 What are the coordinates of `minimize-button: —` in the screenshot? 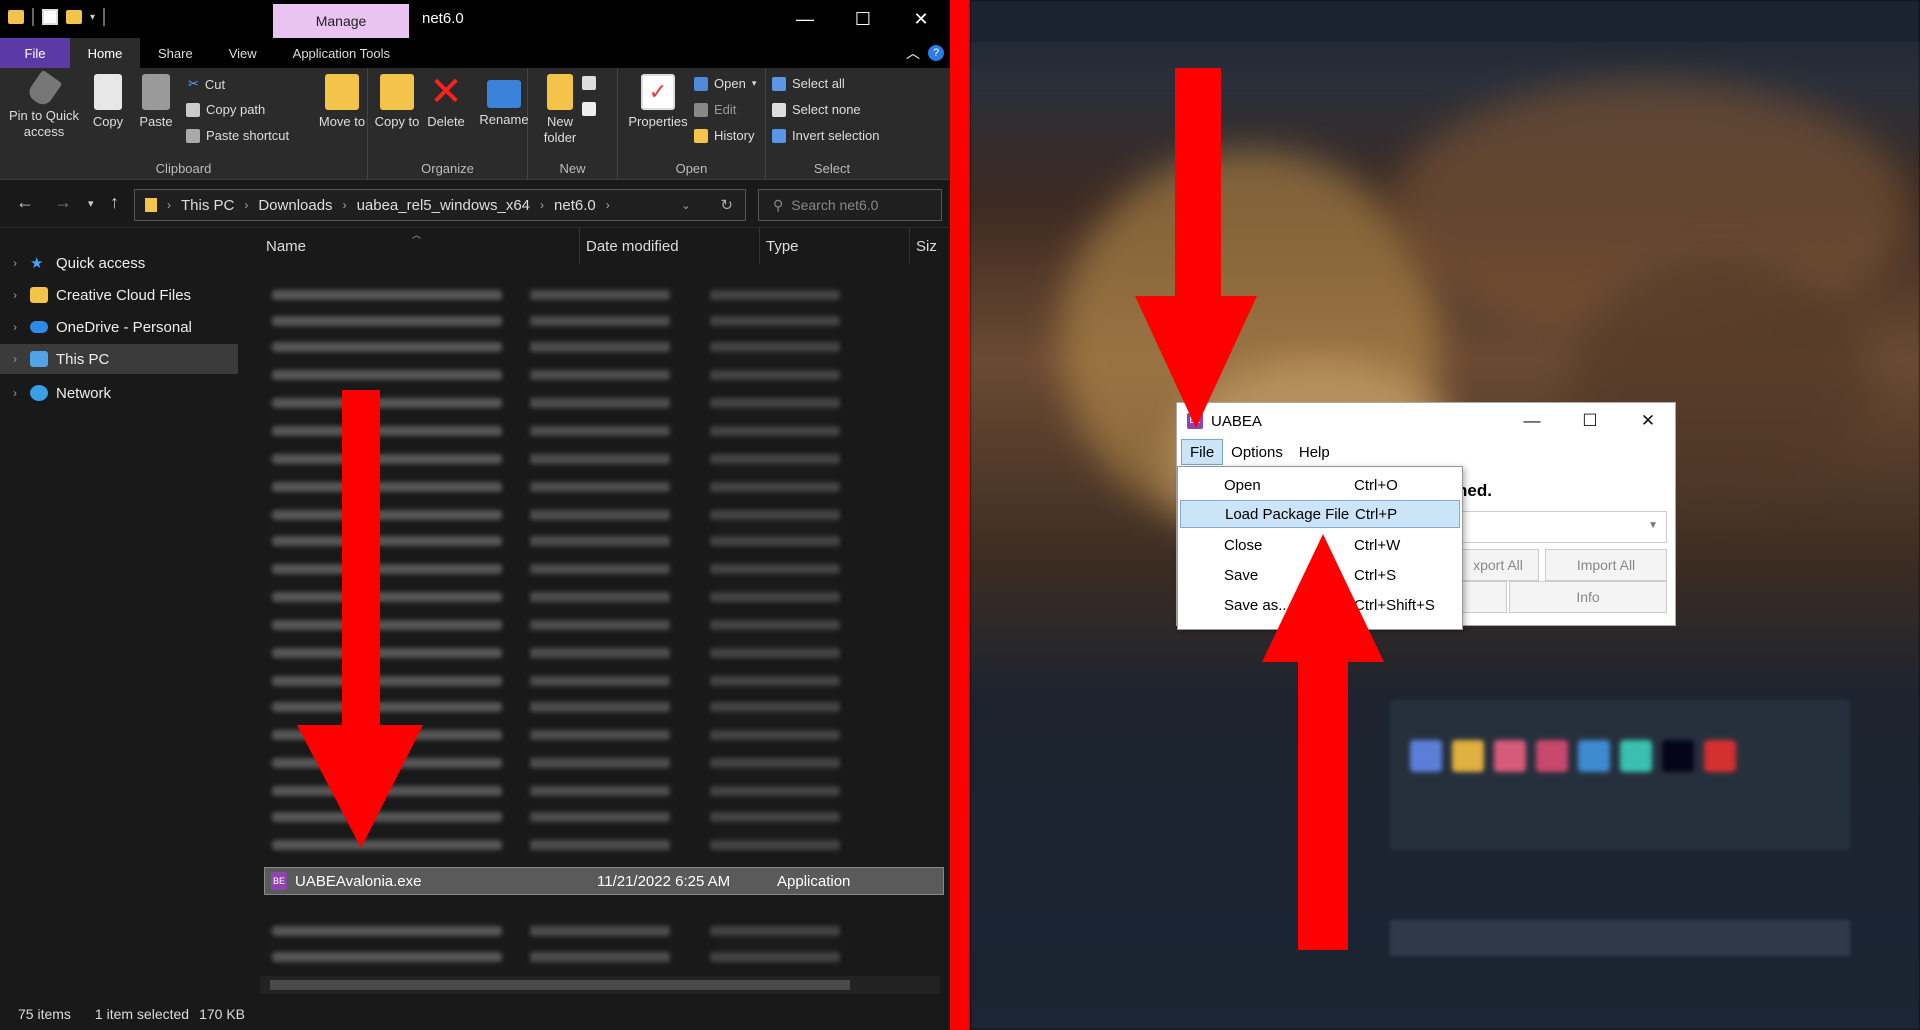 It's located at (805, 19).